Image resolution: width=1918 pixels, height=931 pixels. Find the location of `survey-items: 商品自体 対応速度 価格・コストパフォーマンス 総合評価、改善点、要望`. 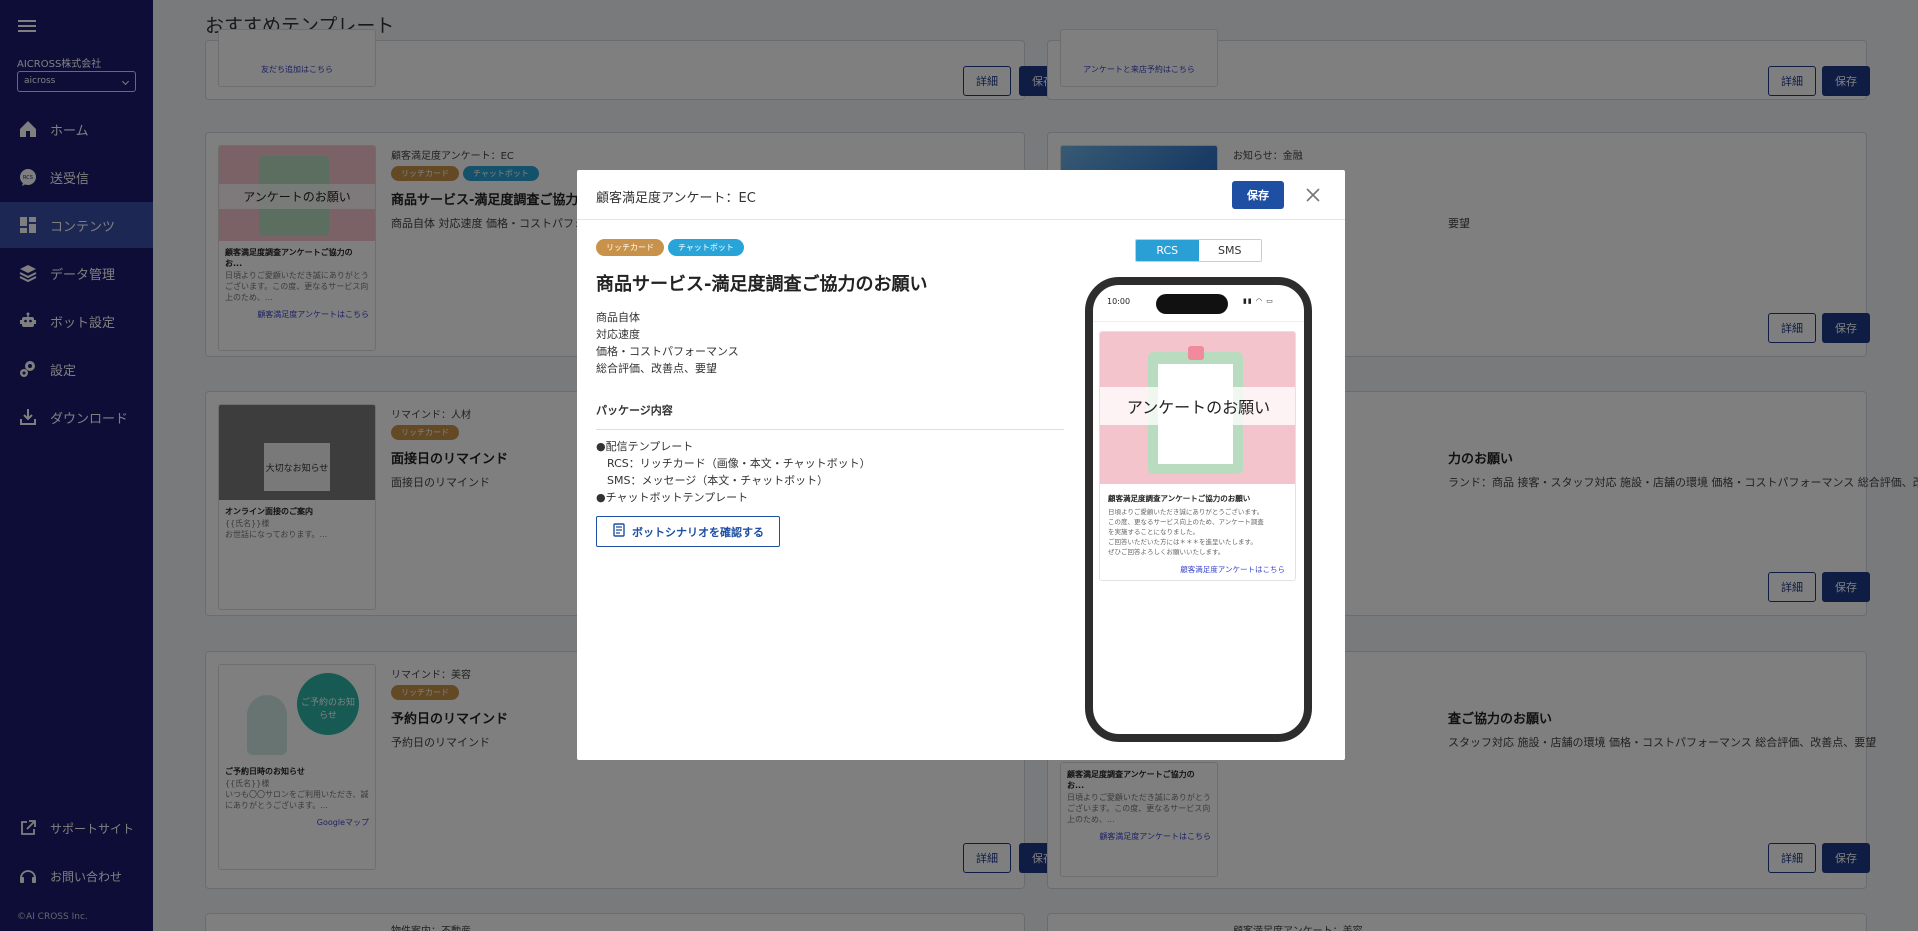

survey-items: 商品自体 対応速度 価格・コストパフォーマンス 総合評価、改善点、要望 is located at coordinates (667, 343).